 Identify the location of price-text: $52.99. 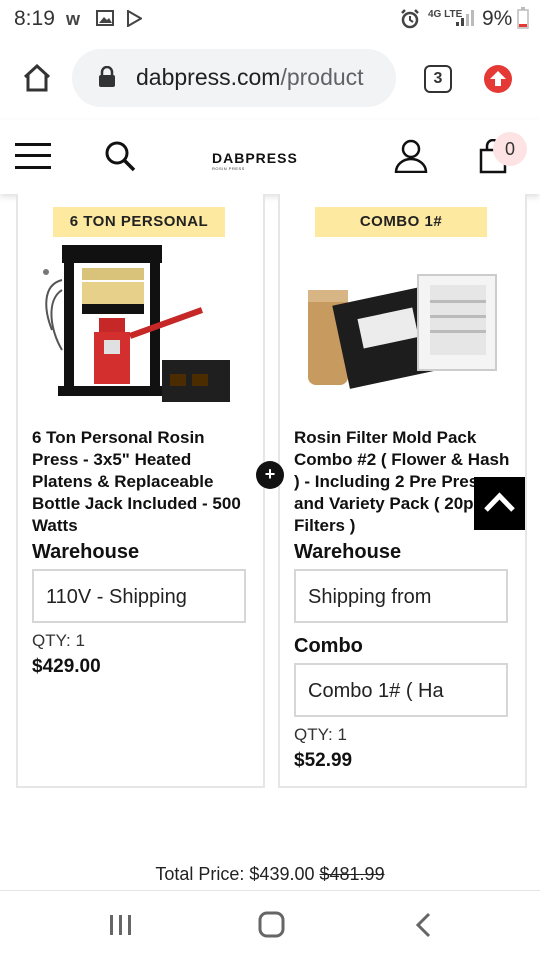
(323, 760).